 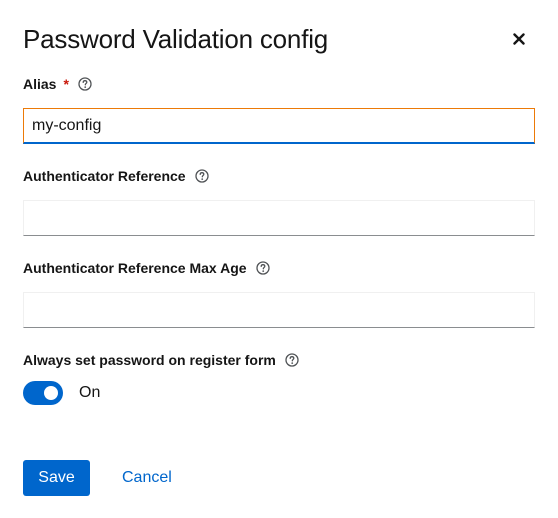 I want to click on alias-form-group: Alias *, so click(x=279, y=109).